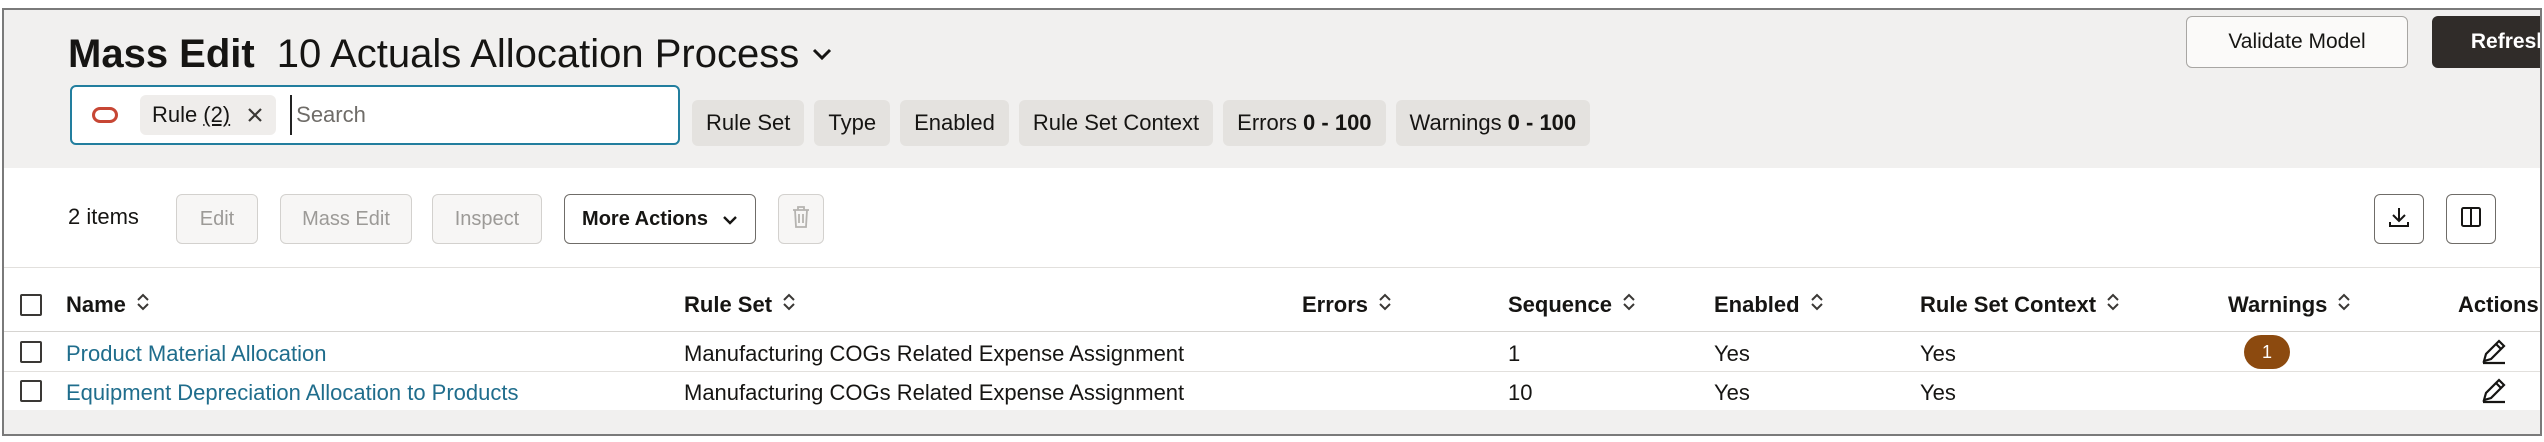  I want to click on column-header-actions: Actions, so click(2498, 305).